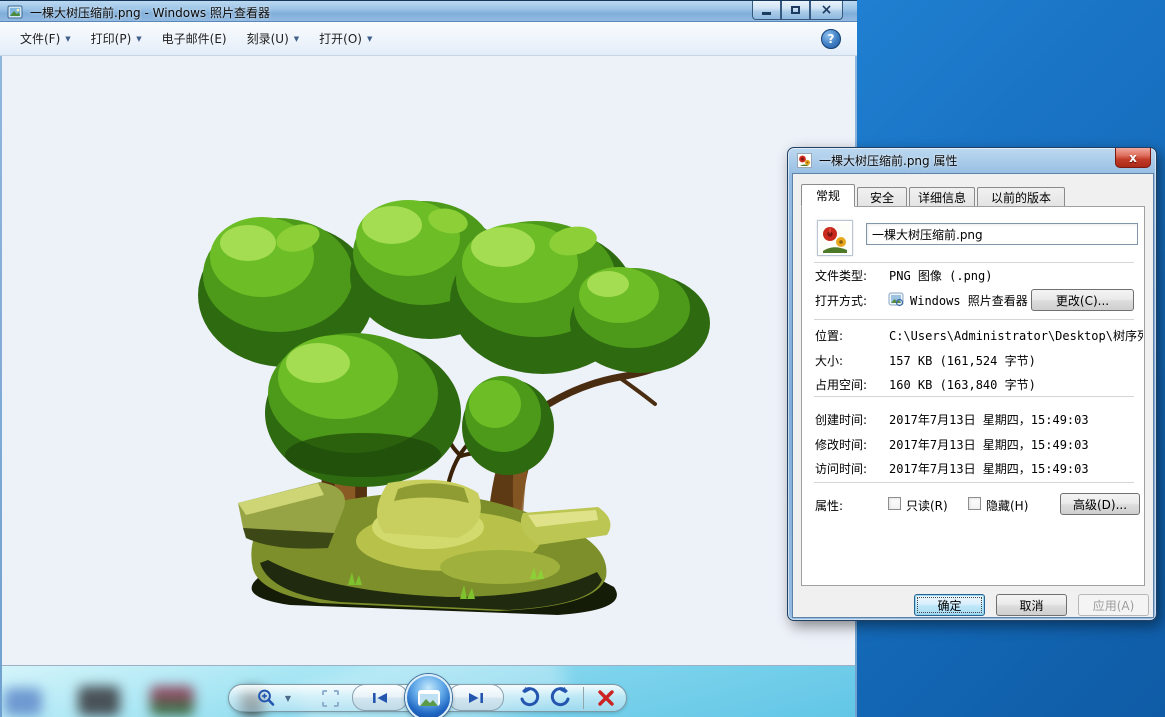 This screenshot has width=1165, height=717. I want to click on next-track-icon, so click(476, 697).